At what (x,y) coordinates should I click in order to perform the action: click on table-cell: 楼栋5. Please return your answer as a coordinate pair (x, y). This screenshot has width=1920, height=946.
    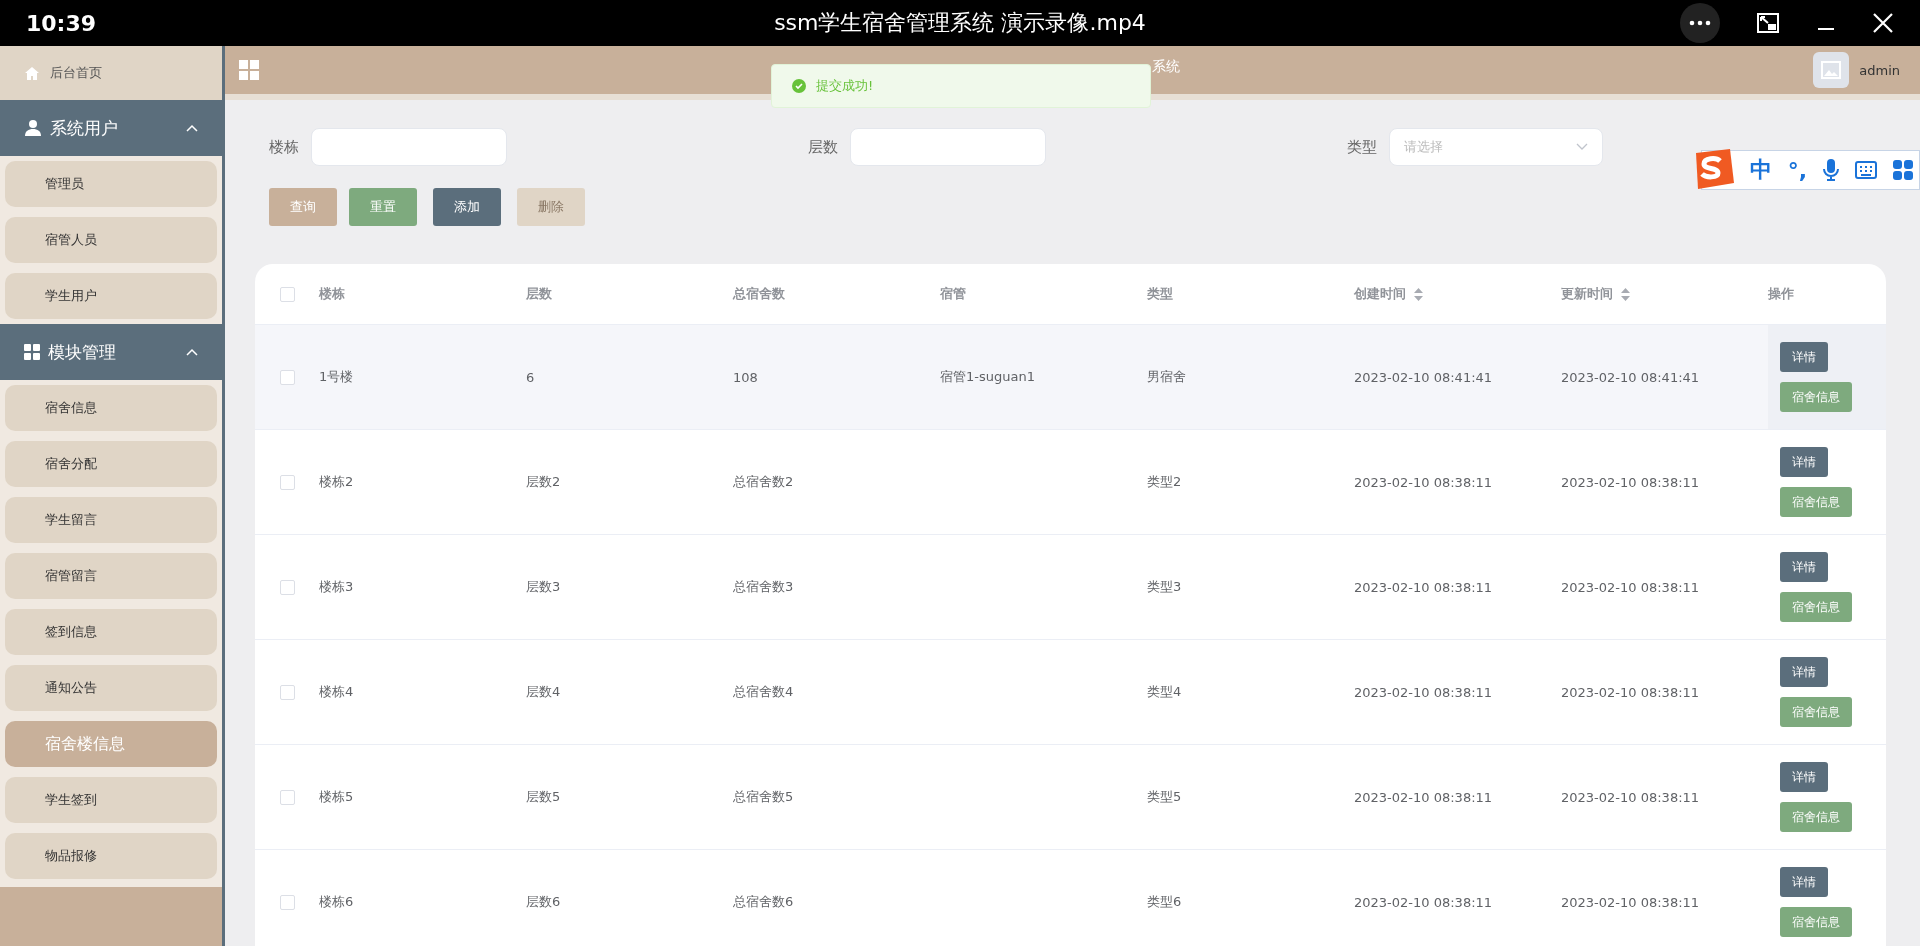
    Looking at the image, I should click on (336, 797).